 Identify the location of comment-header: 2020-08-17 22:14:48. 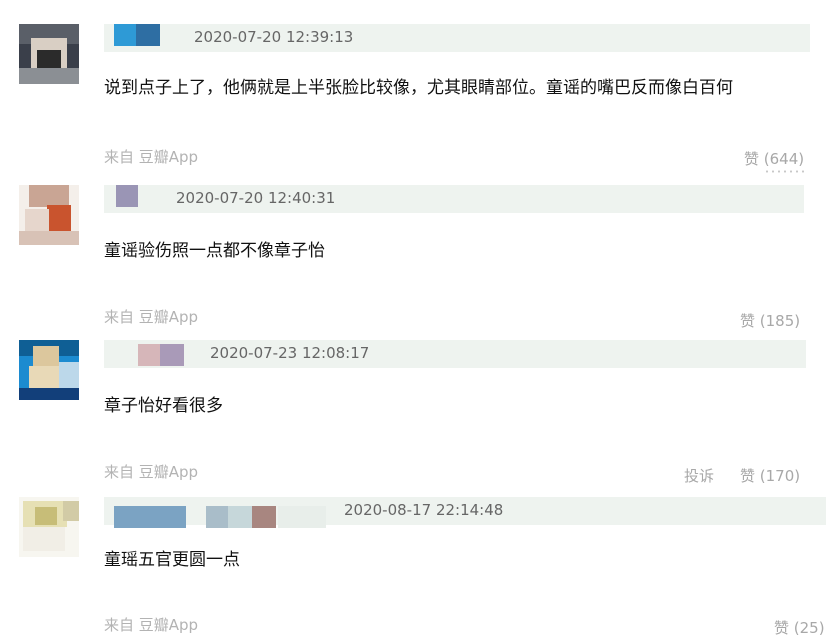
(465, 512).